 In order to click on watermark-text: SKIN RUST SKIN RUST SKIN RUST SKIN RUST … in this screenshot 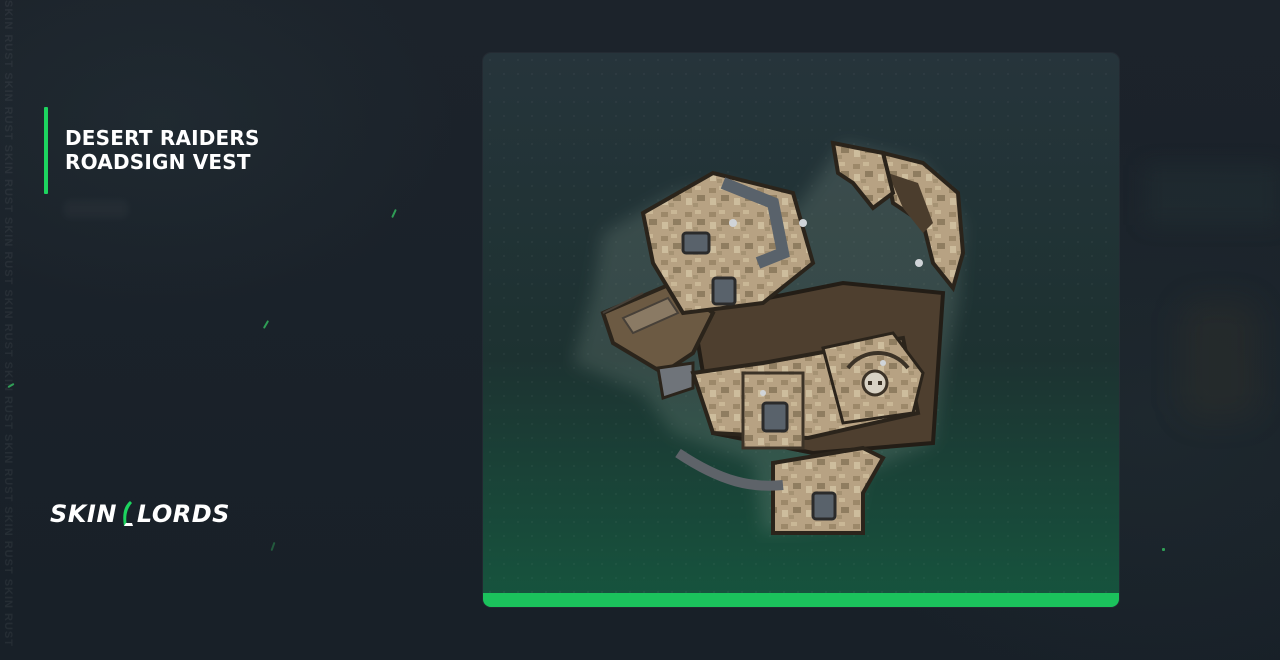, I will do `click(8, 323)`.